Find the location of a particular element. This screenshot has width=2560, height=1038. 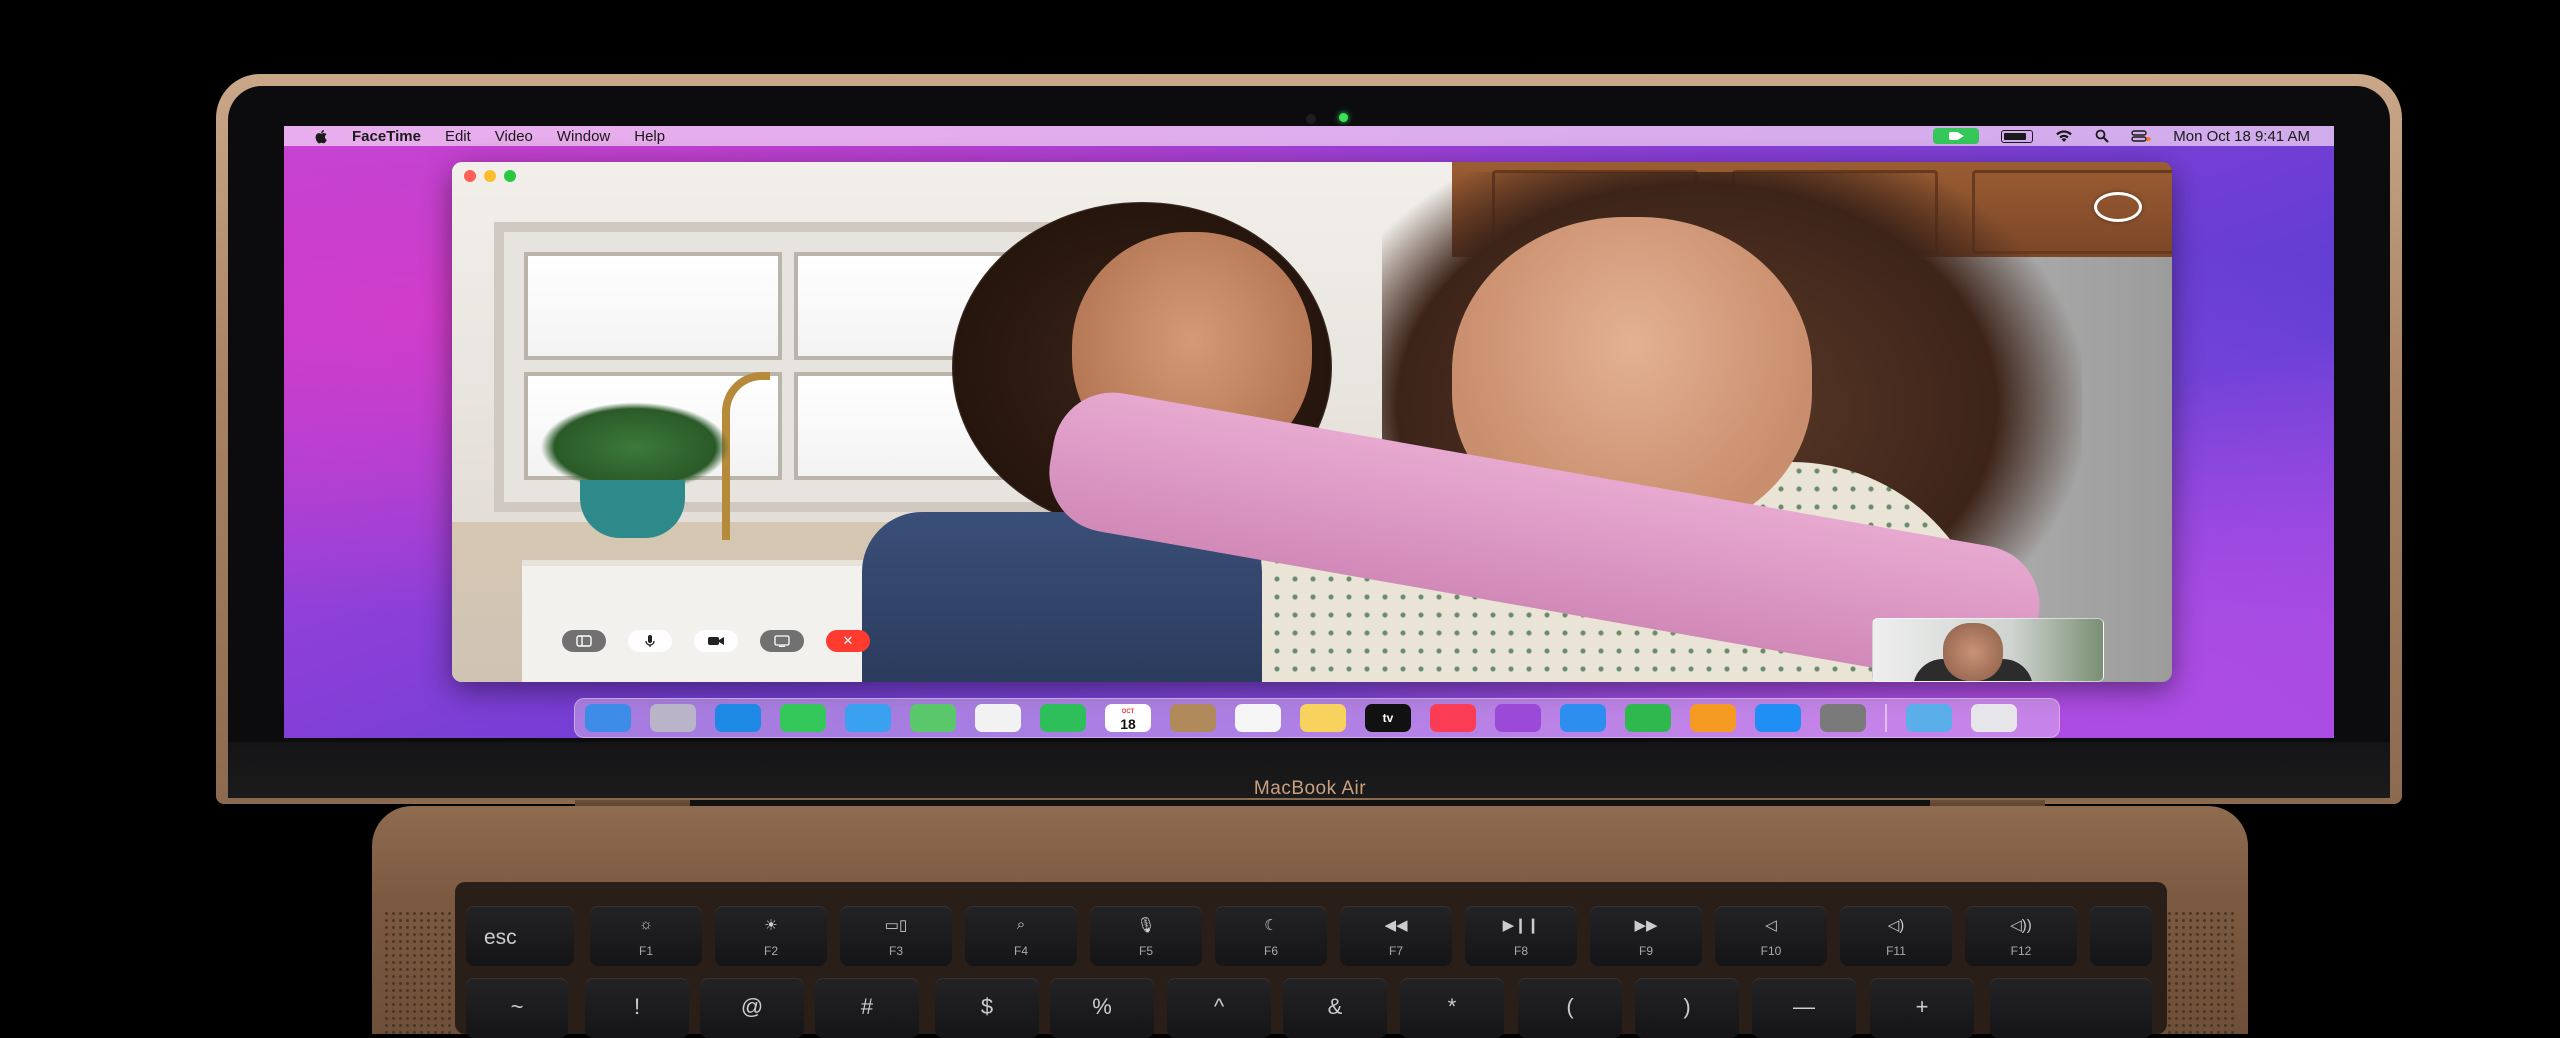

dock: OCT 18 tv is located at coordinates (1317, 718).